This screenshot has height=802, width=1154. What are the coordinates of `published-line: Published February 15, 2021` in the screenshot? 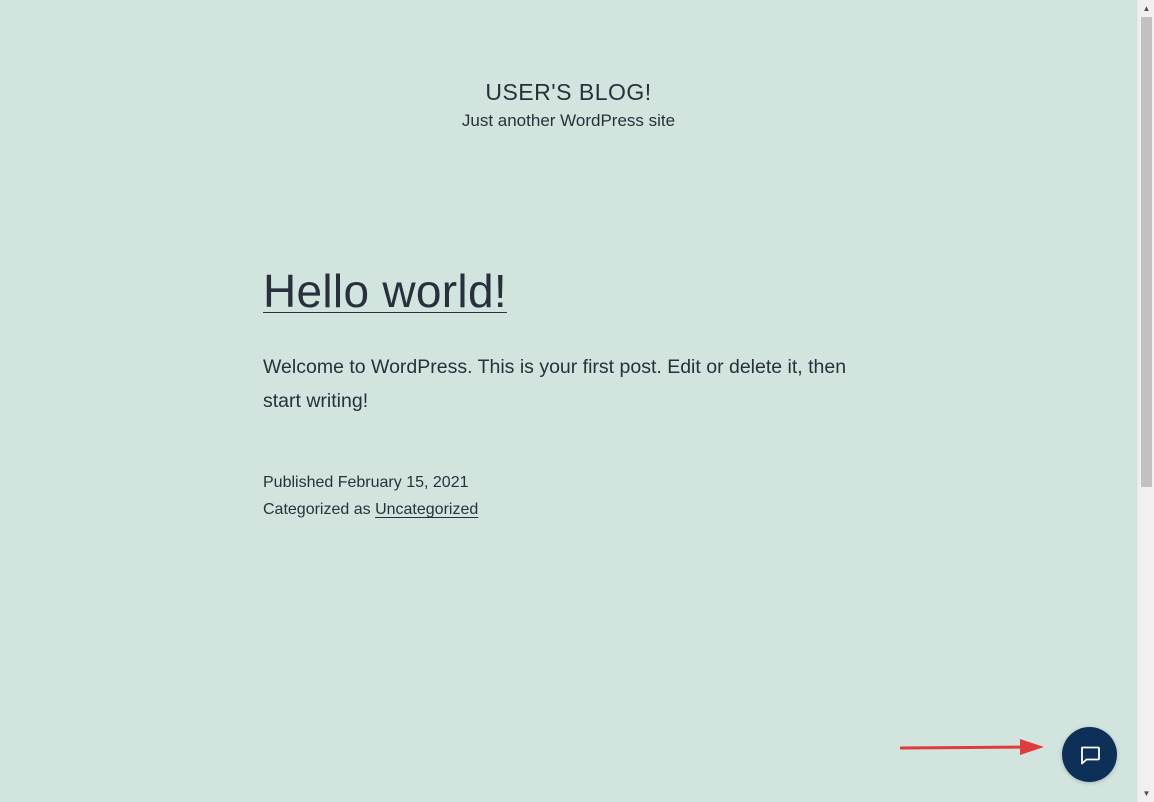 It's located at (370, 482).